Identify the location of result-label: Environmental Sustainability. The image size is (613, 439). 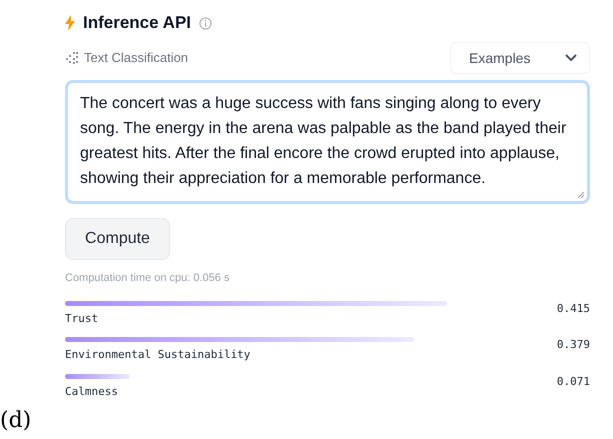
(158, 355).